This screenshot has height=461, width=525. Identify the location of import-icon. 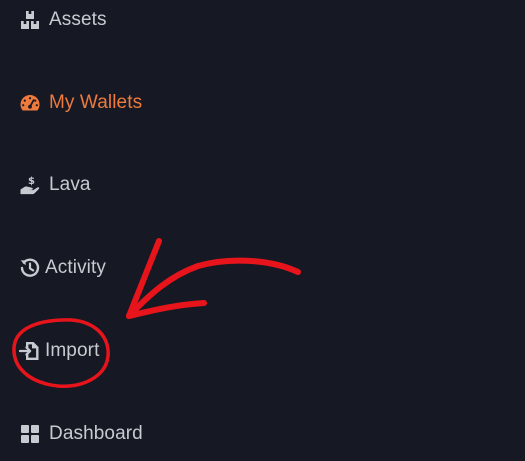
(30, 351).